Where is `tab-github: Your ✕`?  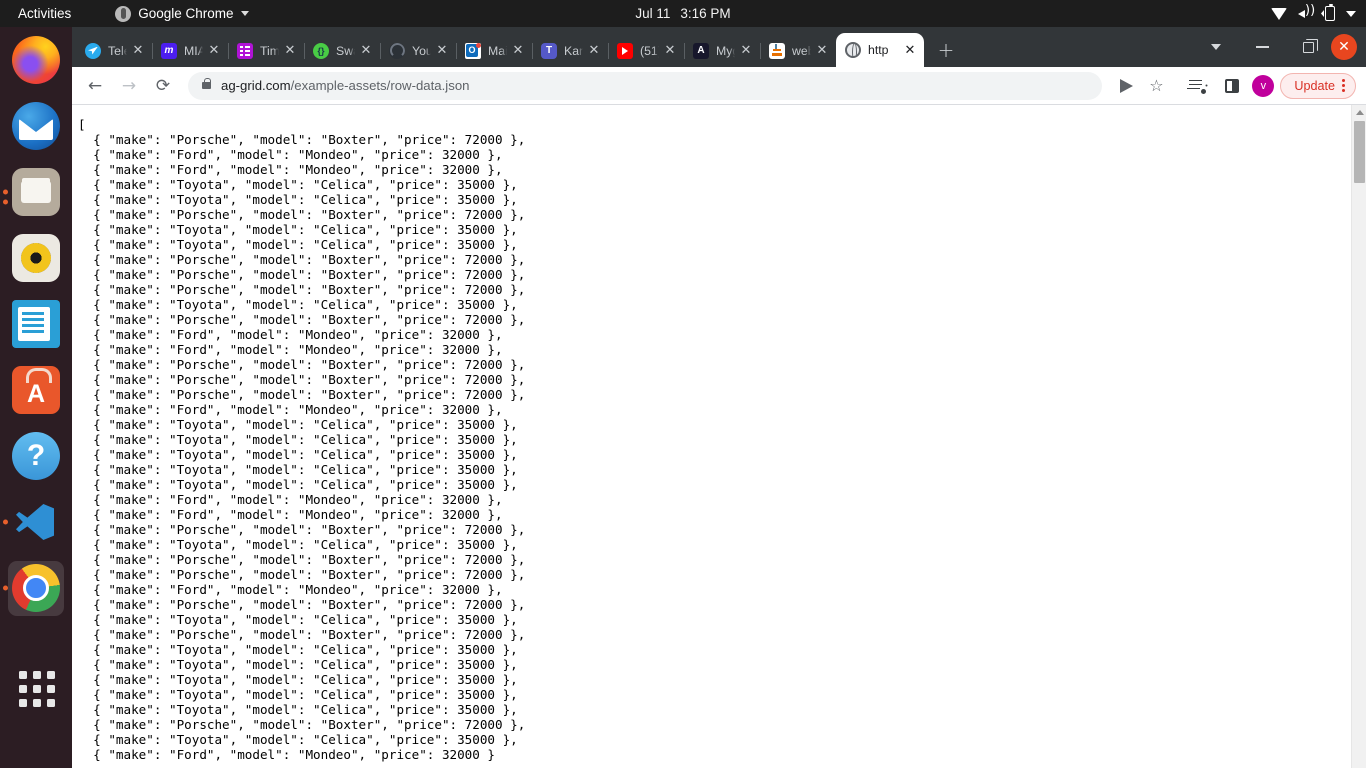
tab-github: Your ✕ is located at coordinates (418, 50).